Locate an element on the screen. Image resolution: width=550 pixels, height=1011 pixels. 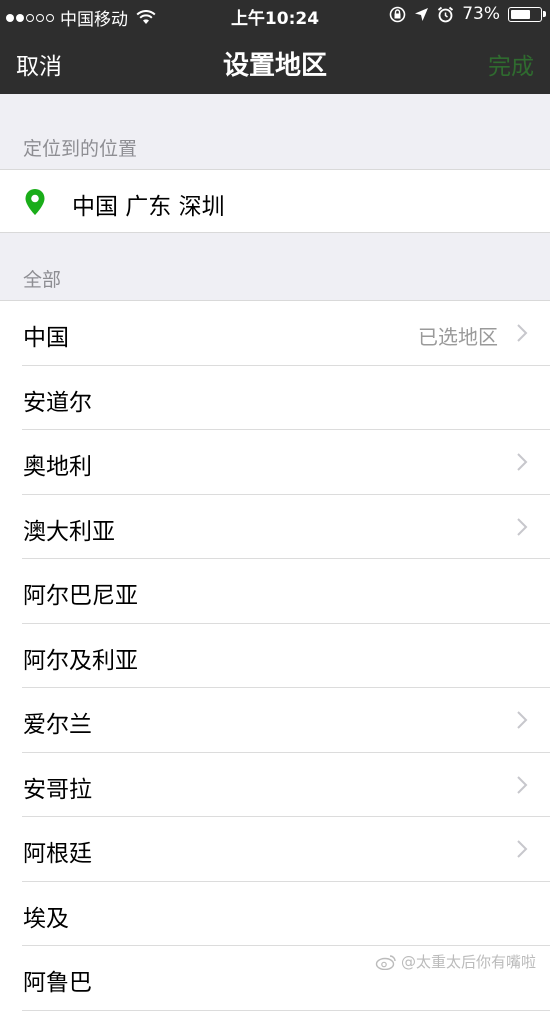
region-label: 中国 is located at coordinates (46, 338).